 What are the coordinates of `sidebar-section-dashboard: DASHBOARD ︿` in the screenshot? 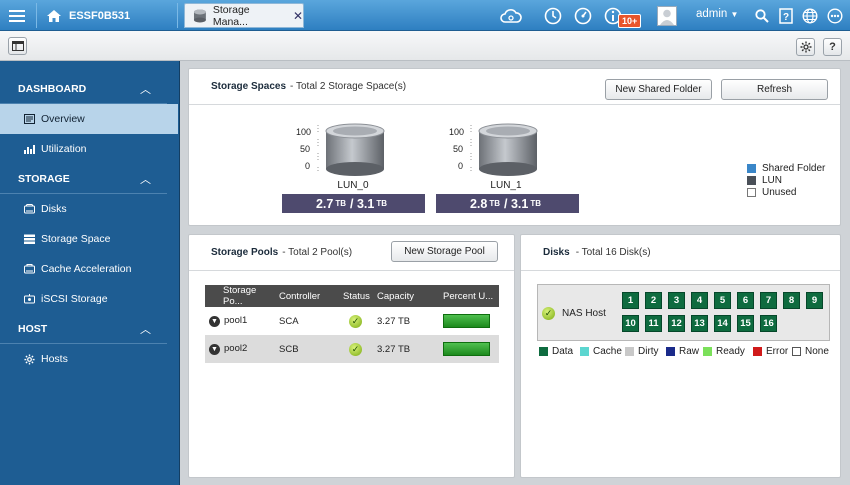 It's located at (83, 89).